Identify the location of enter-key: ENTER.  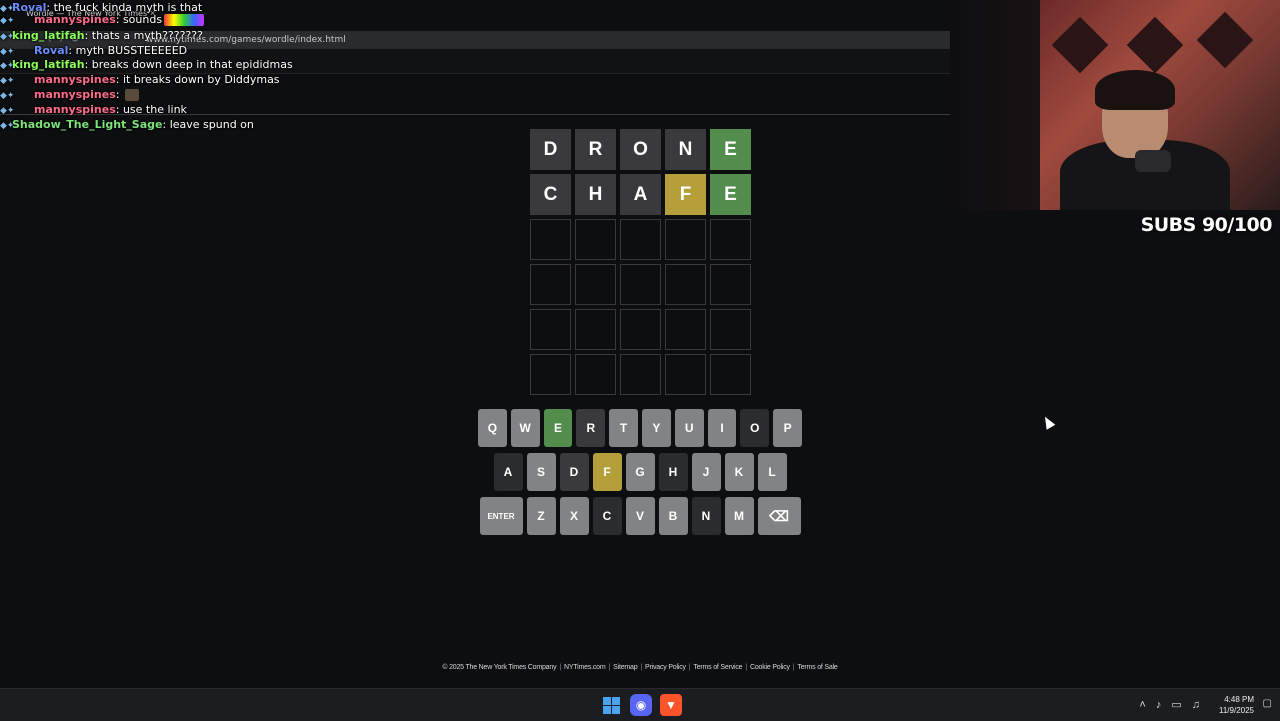
(501, 516).